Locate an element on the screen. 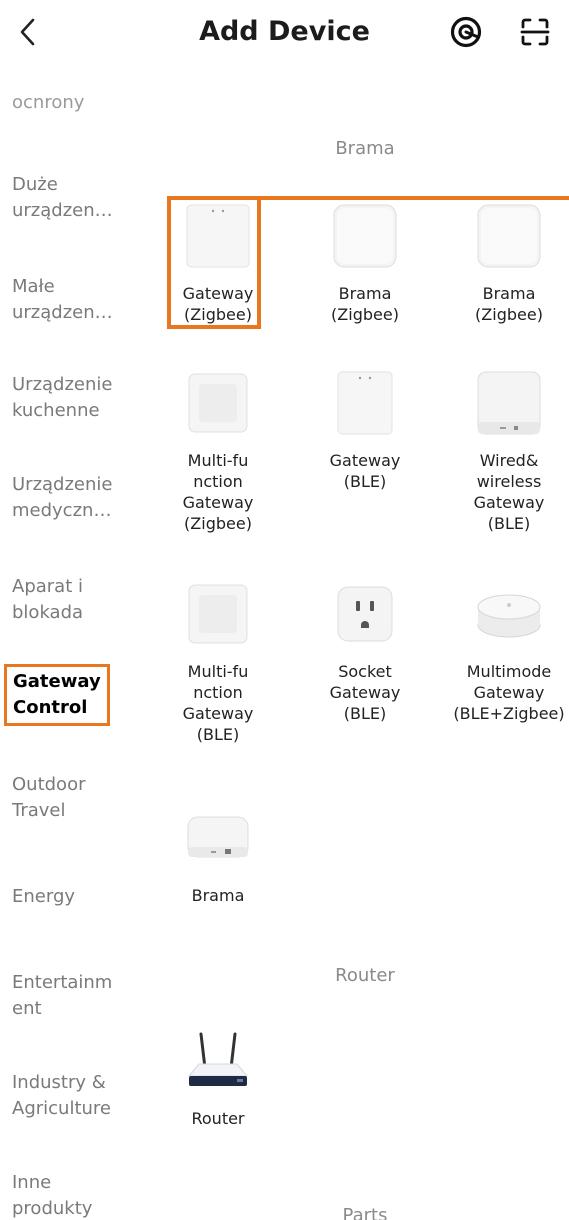  device-socket-gateway-ble: Socket Gateway (BLE) is located at coordinates (365, 652).